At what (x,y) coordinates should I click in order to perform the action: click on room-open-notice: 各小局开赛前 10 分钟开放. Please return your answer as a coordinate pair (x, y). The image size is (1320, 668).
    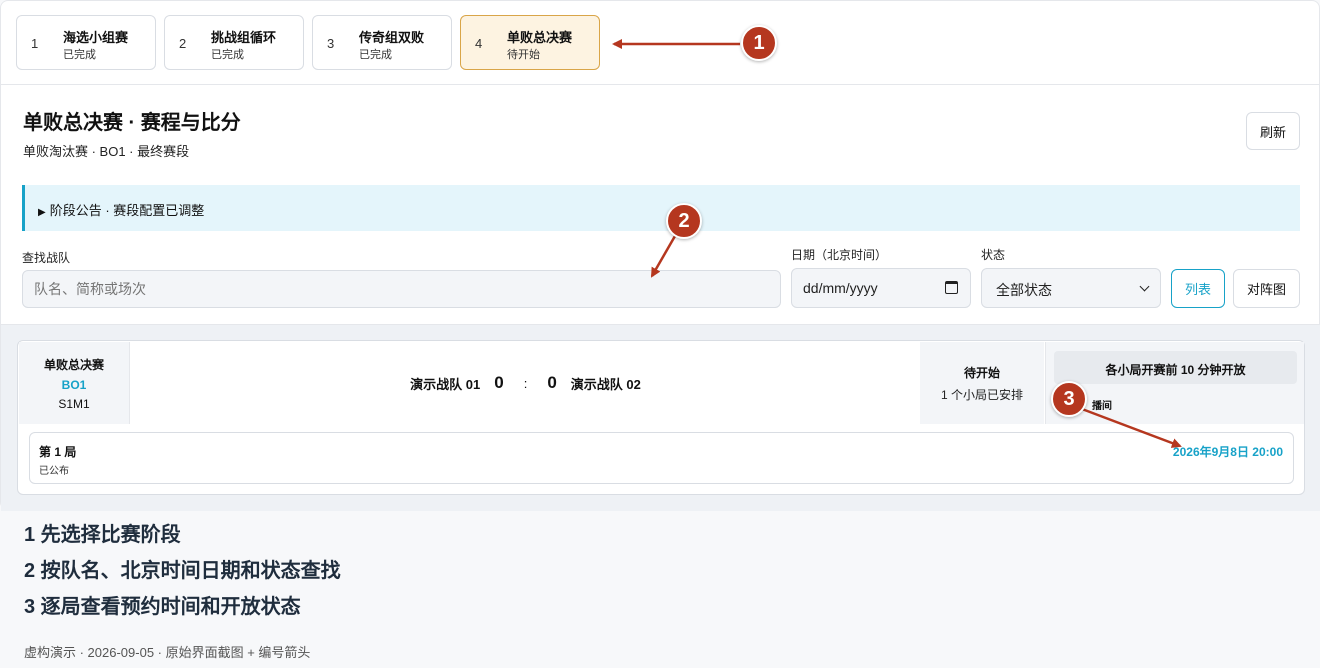
    Looking at the image, I should click on (1175, 367).